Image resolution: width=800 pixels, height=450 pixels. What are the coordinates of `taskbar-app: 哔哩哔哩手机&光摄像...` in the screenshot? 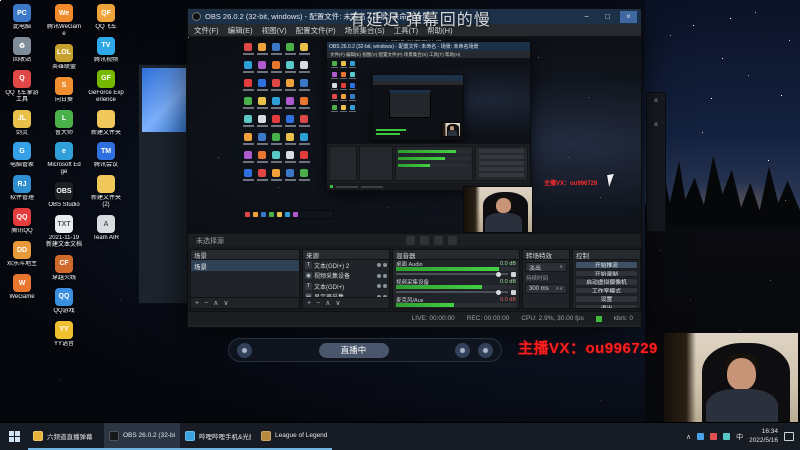 It's located at (218, 436).